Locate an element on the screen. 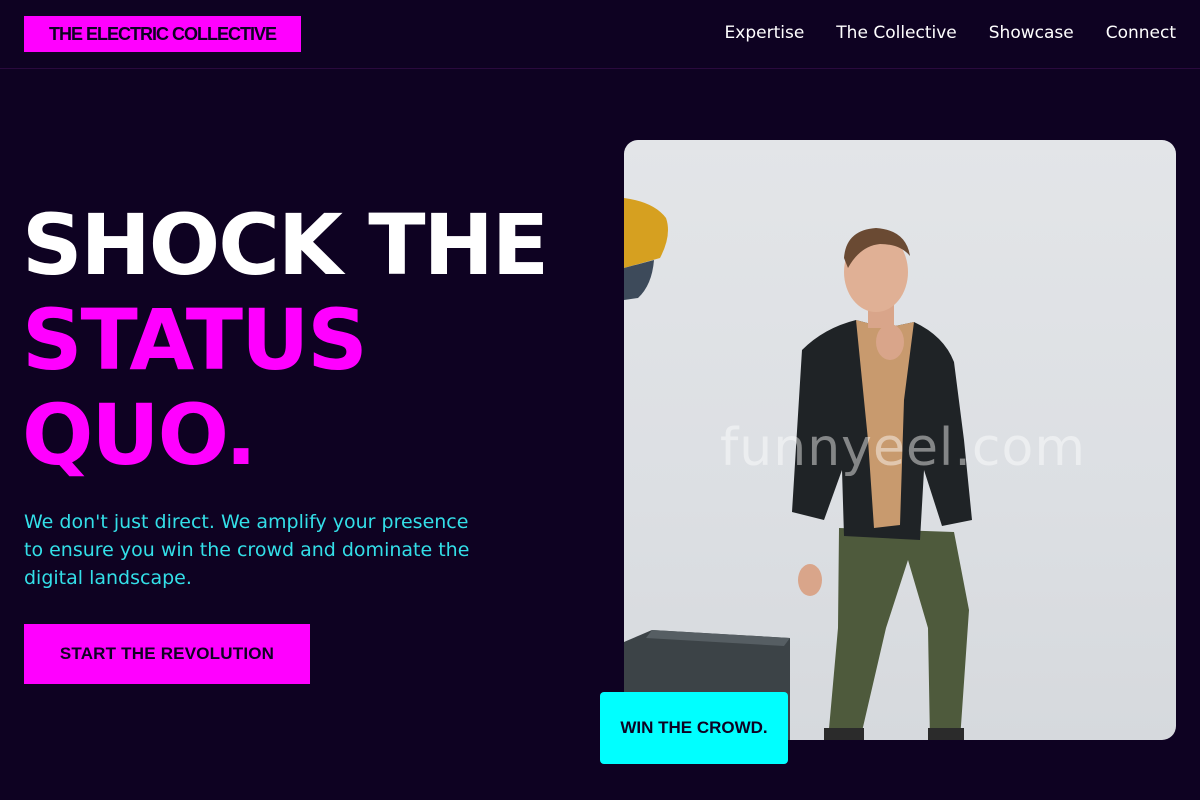 Image resolution: width=1200 pixels, height=800 pixels. headline-line-3: QUO. is located at coordinates (139, 435).